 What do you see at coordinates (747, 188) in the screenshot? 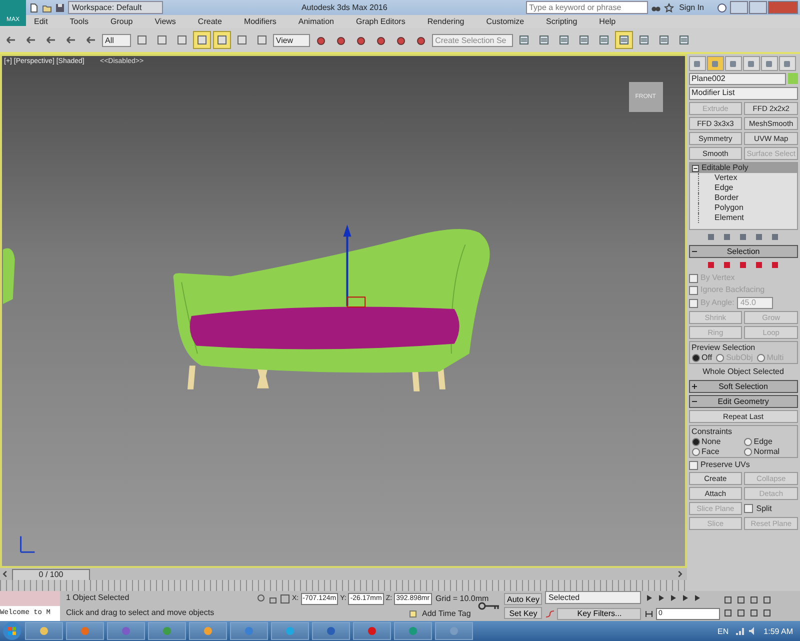
I see `sub-object-item: Edge` at bounding box center [747, 188].